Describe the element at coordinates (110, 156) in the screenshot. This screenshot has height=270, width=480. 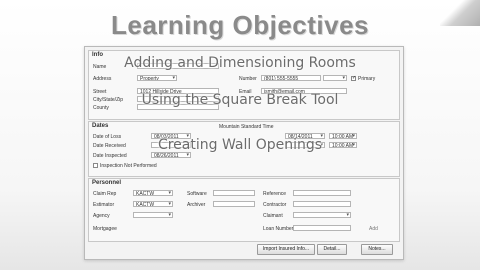
I see `date-inspected-label: Date Inspected` at that location.